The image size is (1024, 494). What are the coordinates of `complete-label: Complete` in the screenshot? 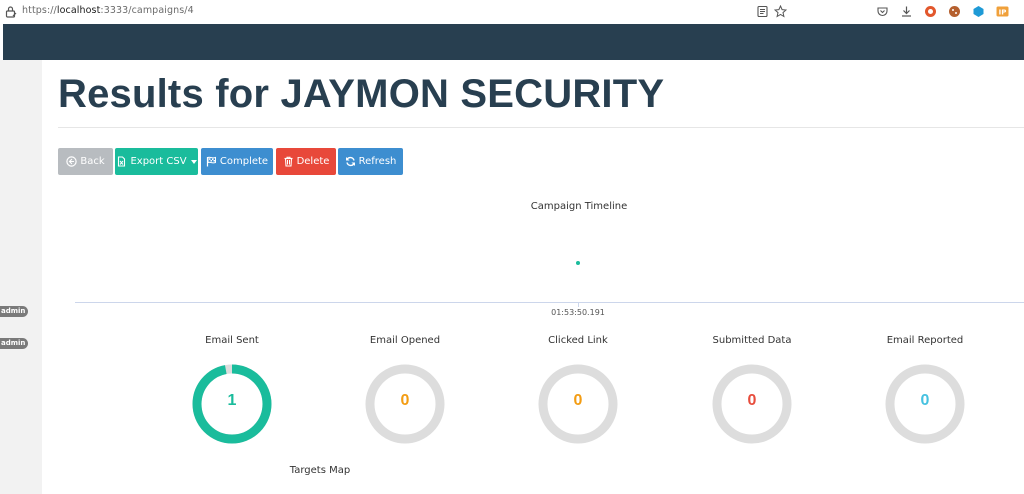 It's located at (244, 161).